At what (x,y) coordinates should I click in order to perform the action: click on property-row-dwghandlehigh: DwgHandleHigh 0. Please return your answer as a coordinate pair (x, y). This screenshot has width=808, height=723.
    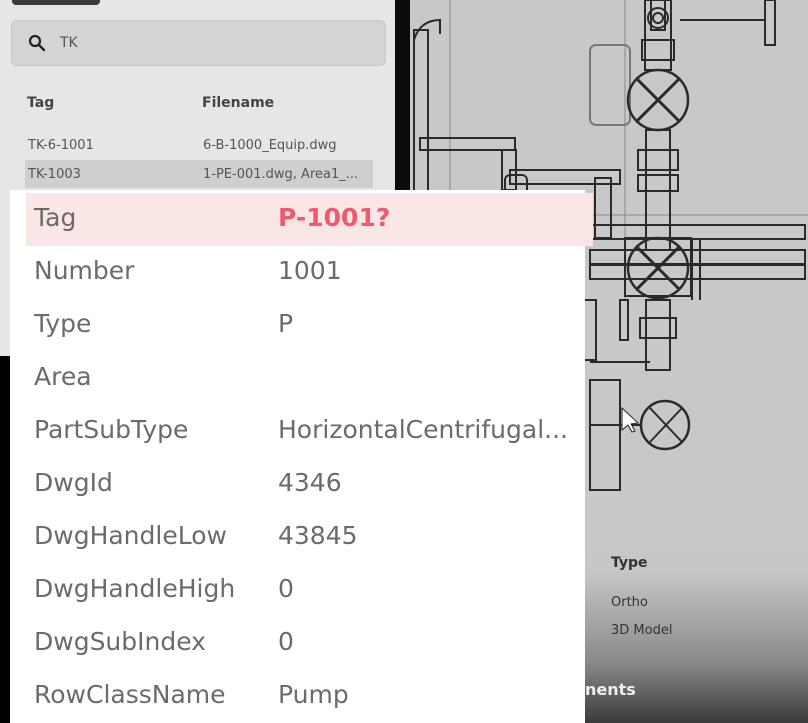
    Looking at the image, I should click on (297, 590).